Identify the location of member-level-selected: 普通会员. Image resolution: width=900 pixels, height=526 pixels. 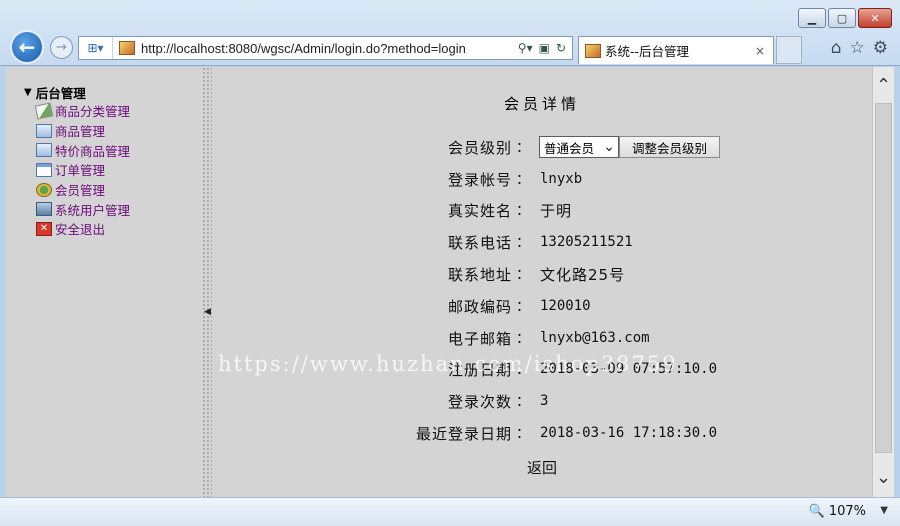
(569, 148).